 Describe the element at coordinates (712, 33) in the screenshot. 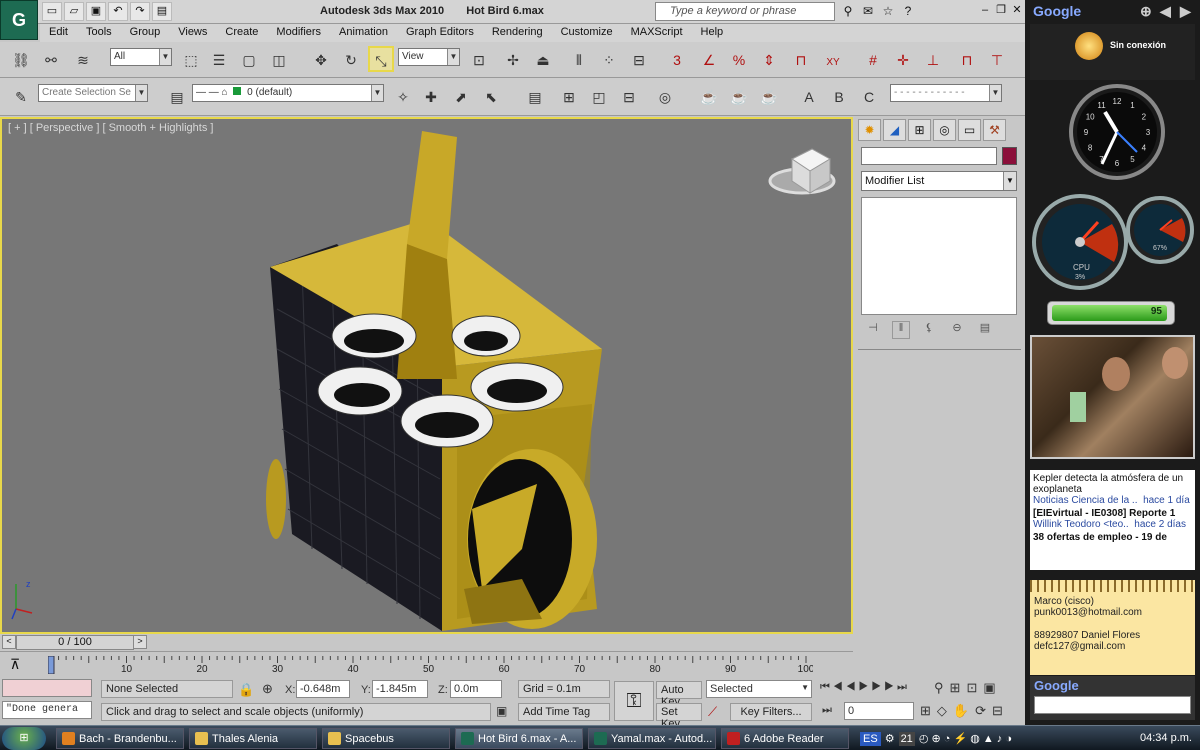

I see `menu-help: Help` at that location.